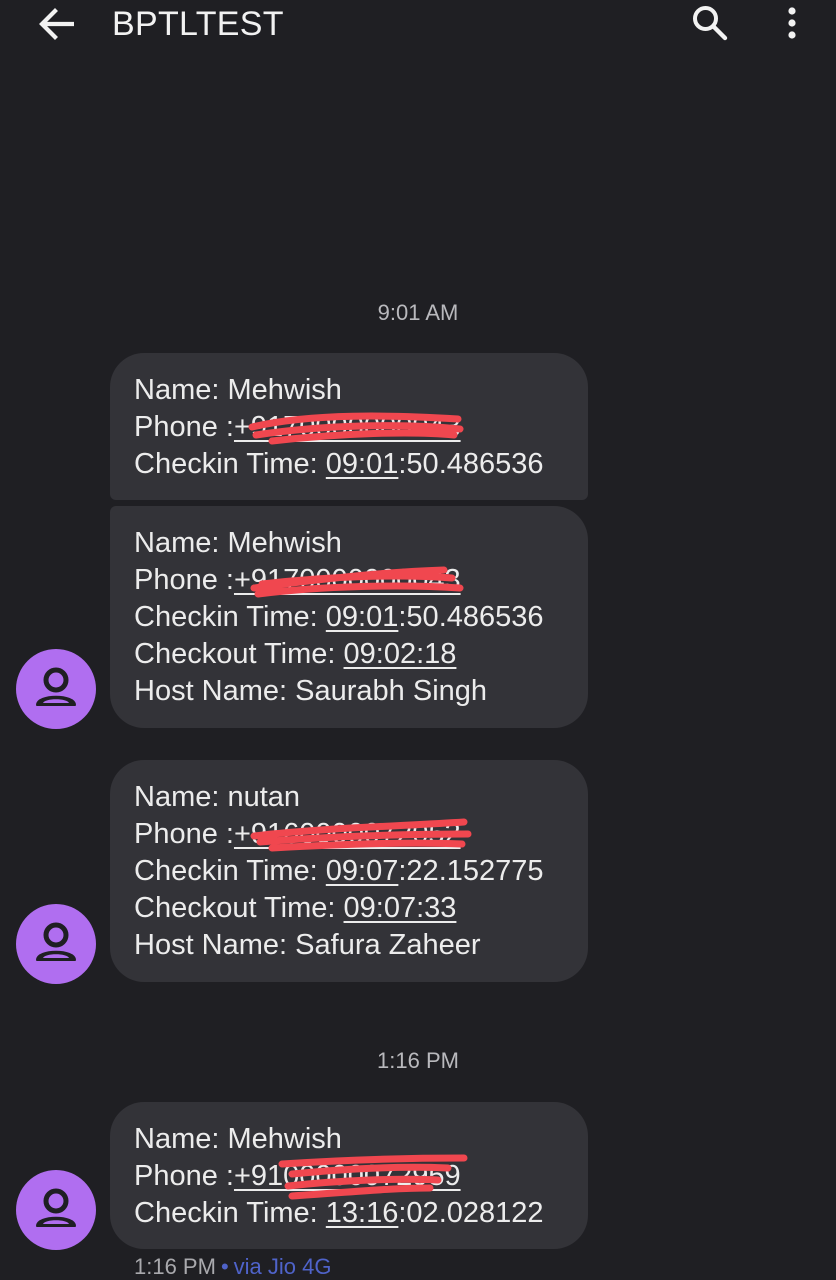  I want to click on checkout-time-link: 09:02:18, so click(400, 654).